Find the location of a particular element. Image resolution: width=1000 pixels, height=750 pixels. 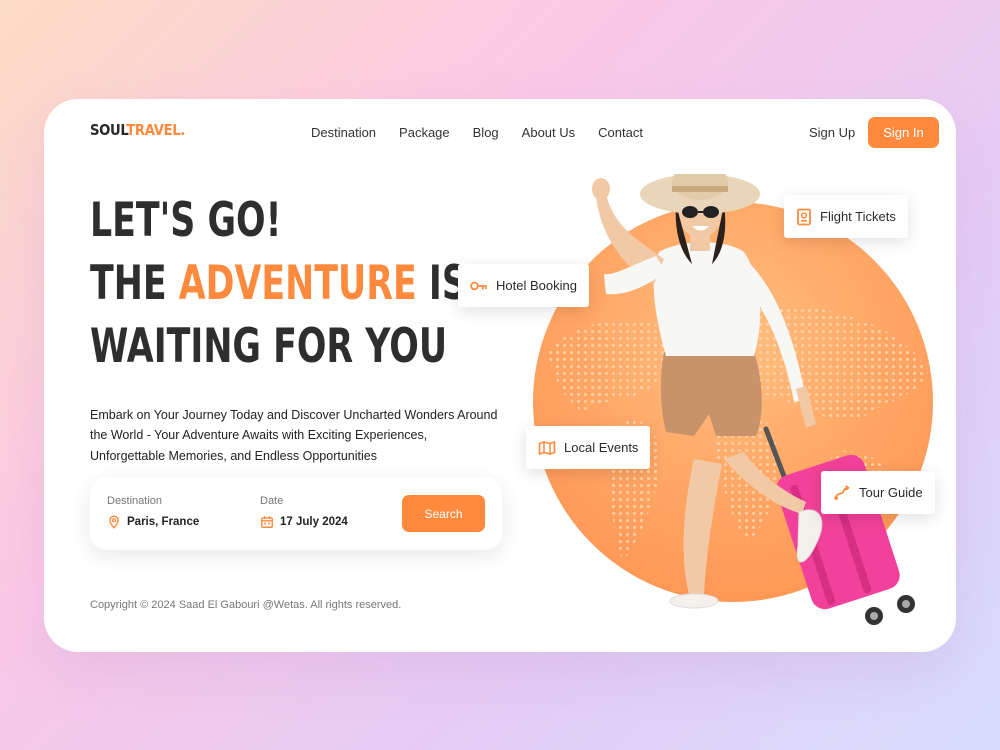

destination-value: Paris, France is located at coordinates (163, 522).